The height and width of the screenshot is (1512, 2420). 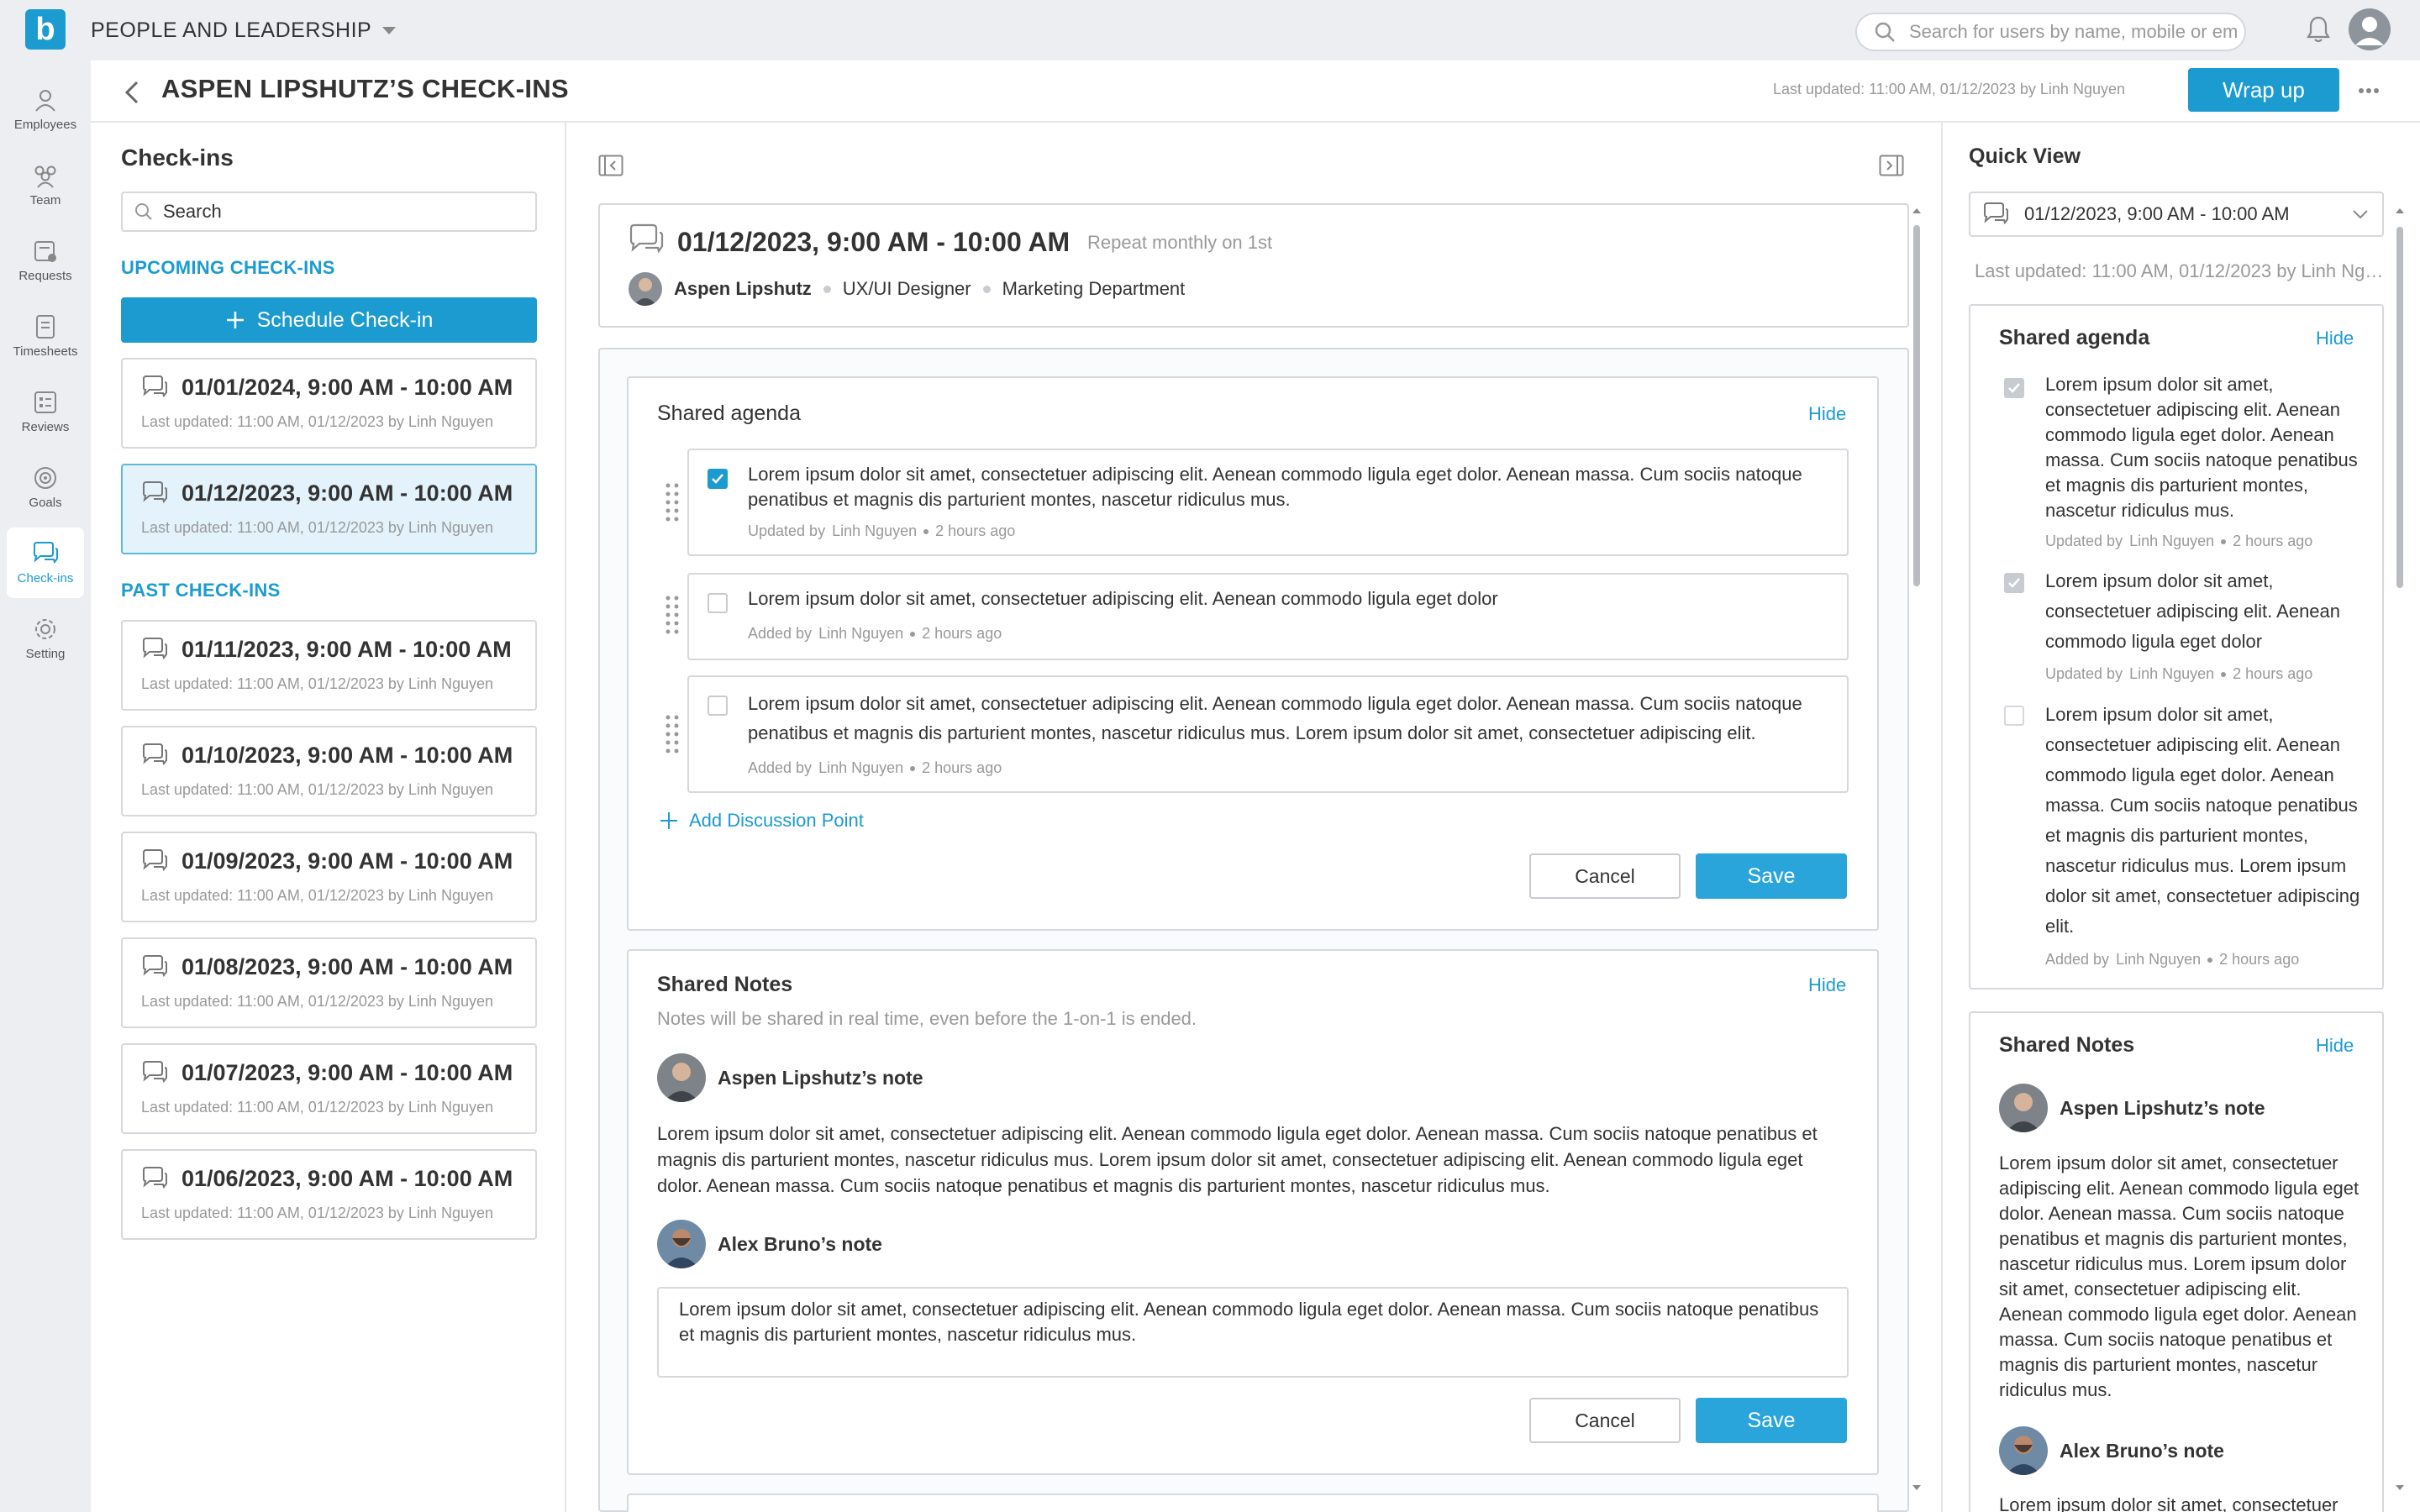 What do you see at coordinates (2224, 541) in the screenshot?
I see `separator-dot` at bounding box center [2224, 541].